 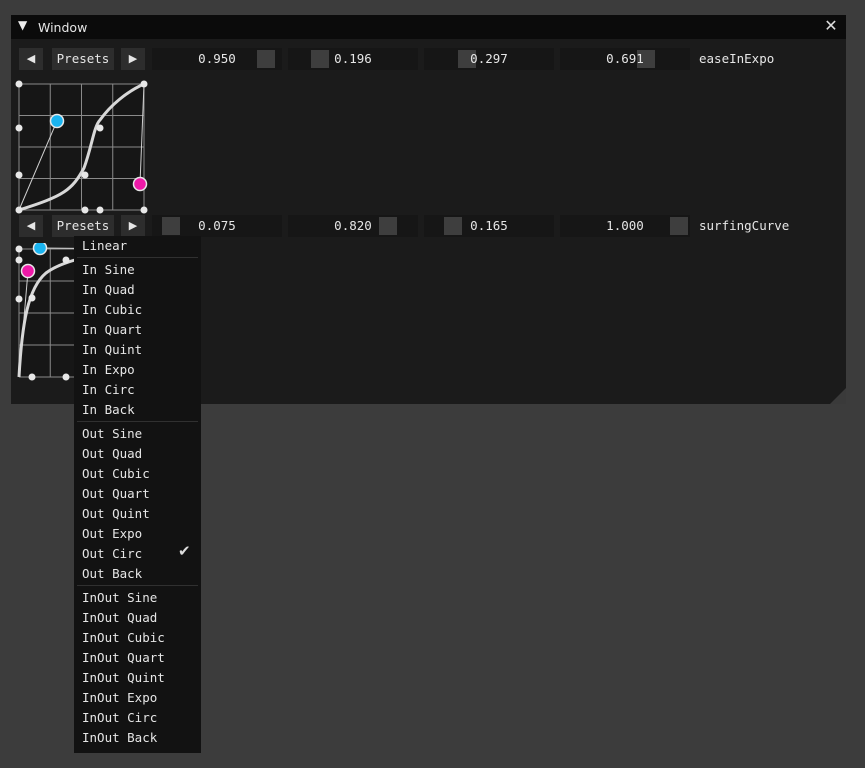 I want to click on menu-item-out-circ: Out Circ, so click(x=112, y=554).